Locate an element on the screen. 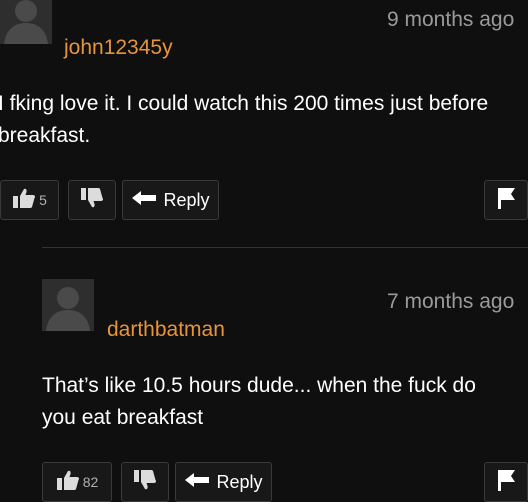 This screenshot has width=528, height=502. dislike-button is located at coordinates (145, 482).